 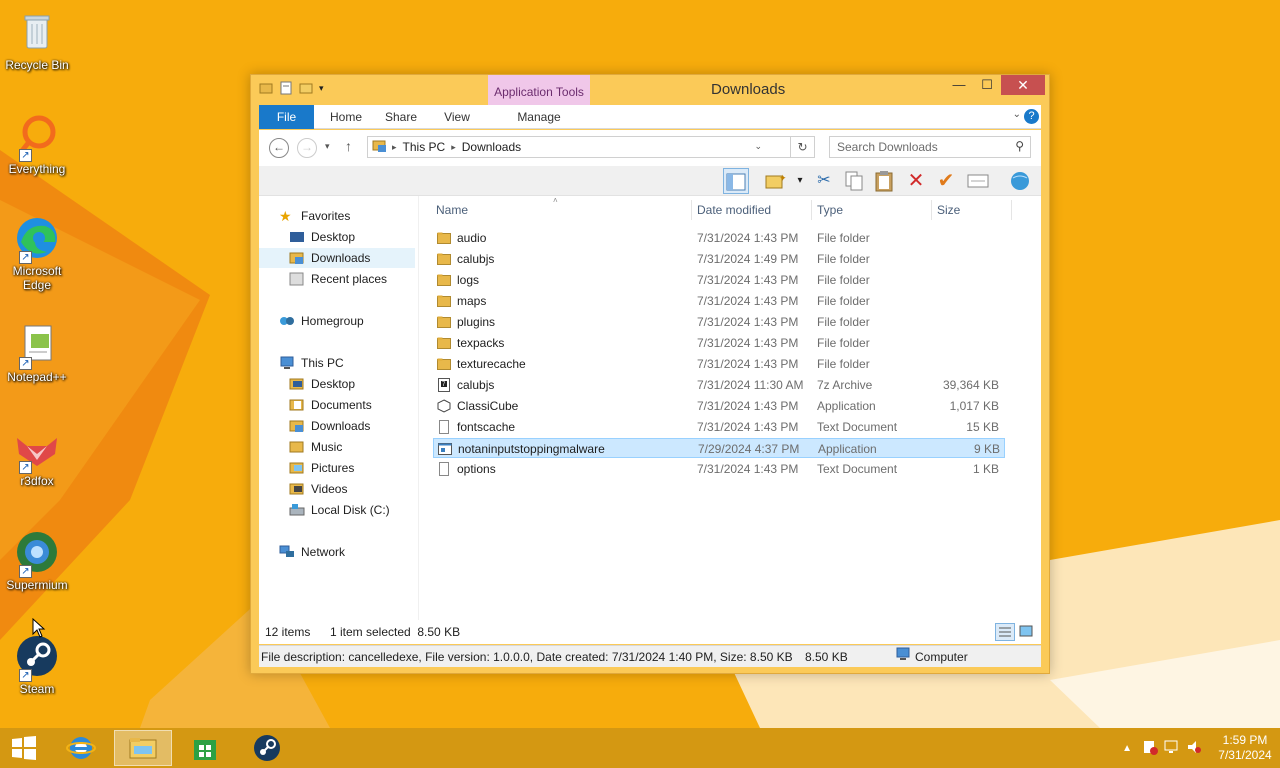 I want to click on tab-view: View, so click(x=457, y=117).